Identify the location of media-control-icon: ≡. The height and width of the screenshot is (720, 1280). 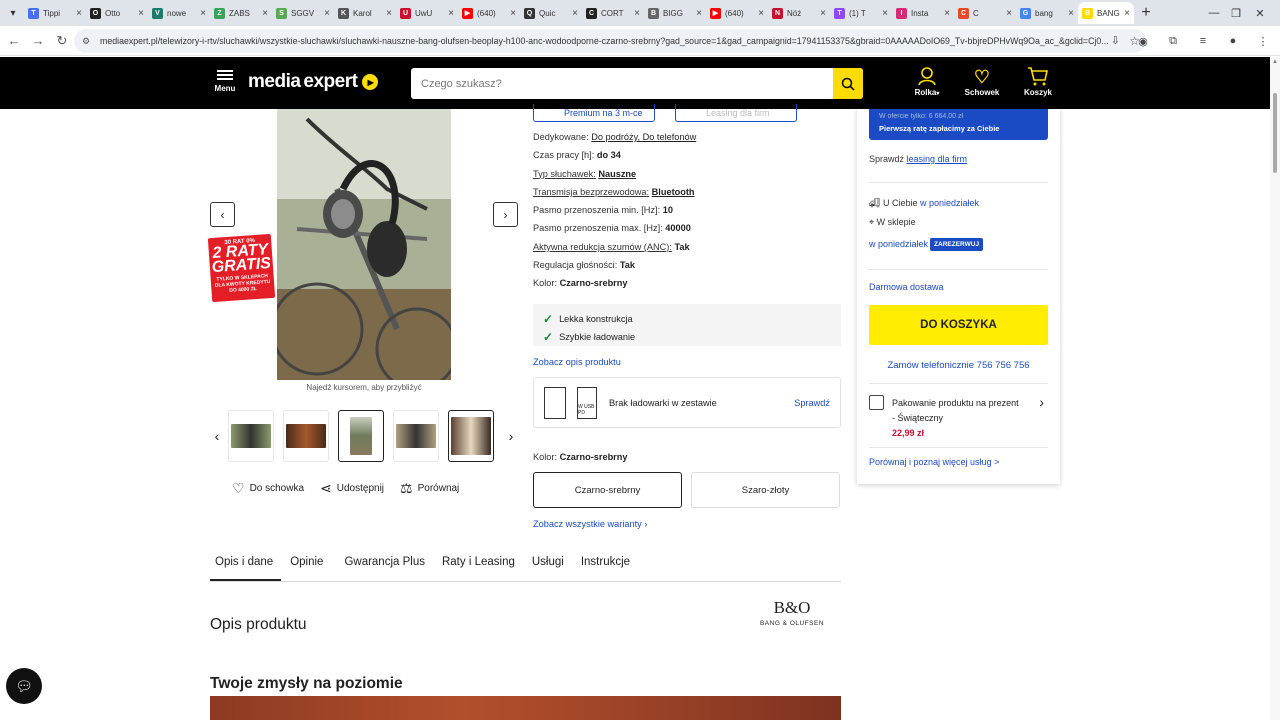
(1203, 41).